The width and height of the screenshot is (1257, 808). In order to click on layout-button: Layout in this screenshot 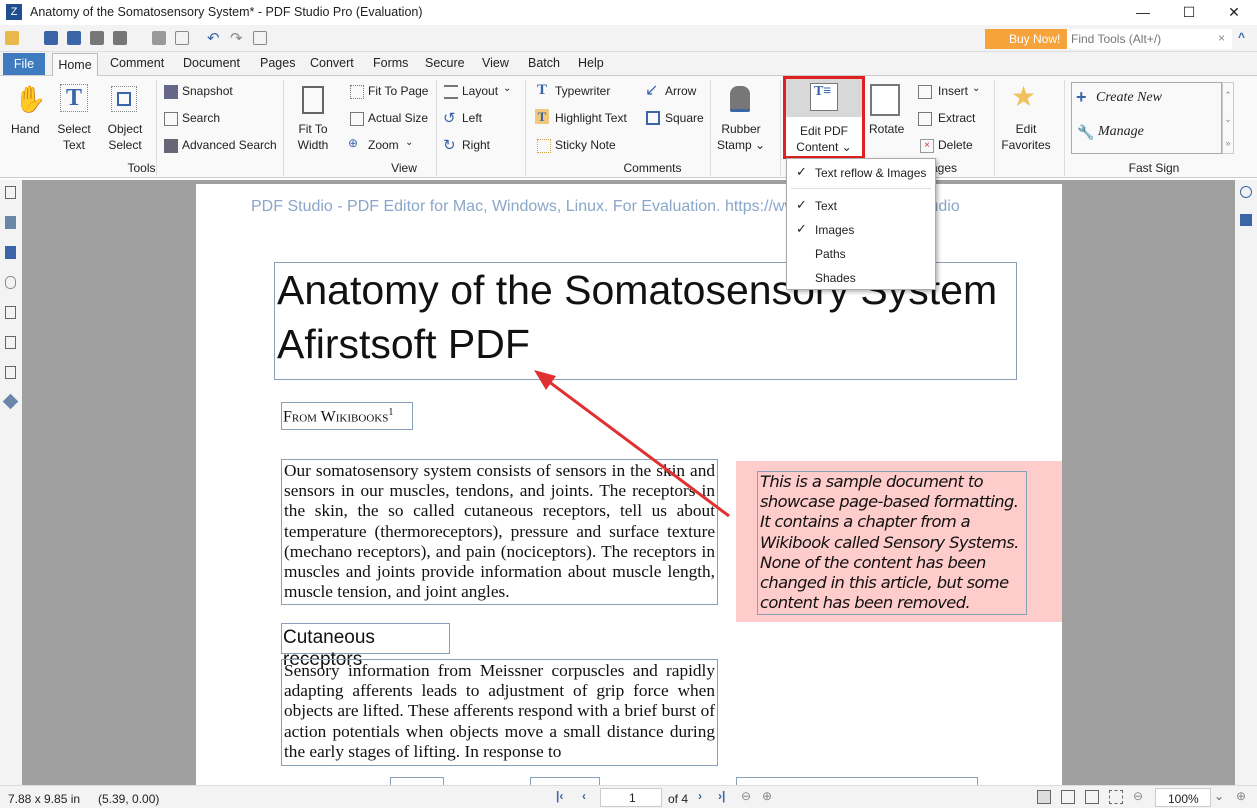, I will do `click(480, 91)`.